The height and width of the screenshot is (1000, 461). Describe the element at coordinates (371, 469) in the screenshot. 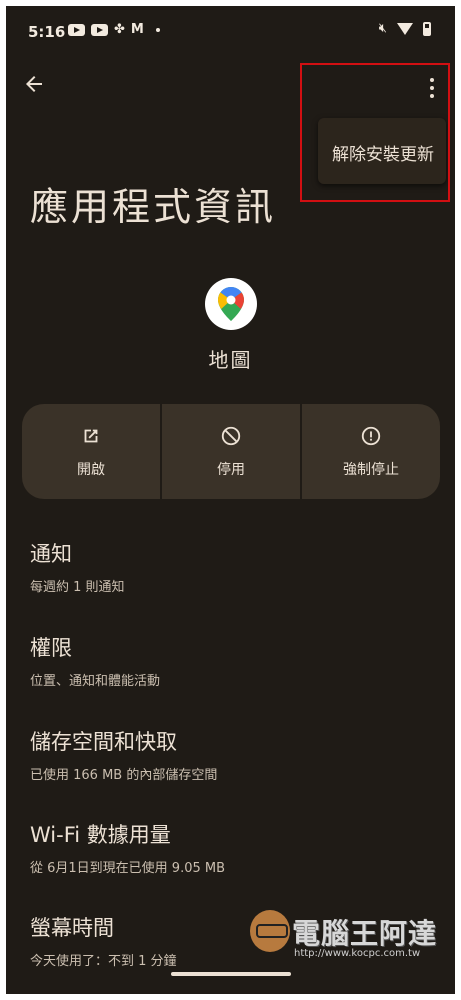

I see `force-stop-button-label: 強制停止` at that location.